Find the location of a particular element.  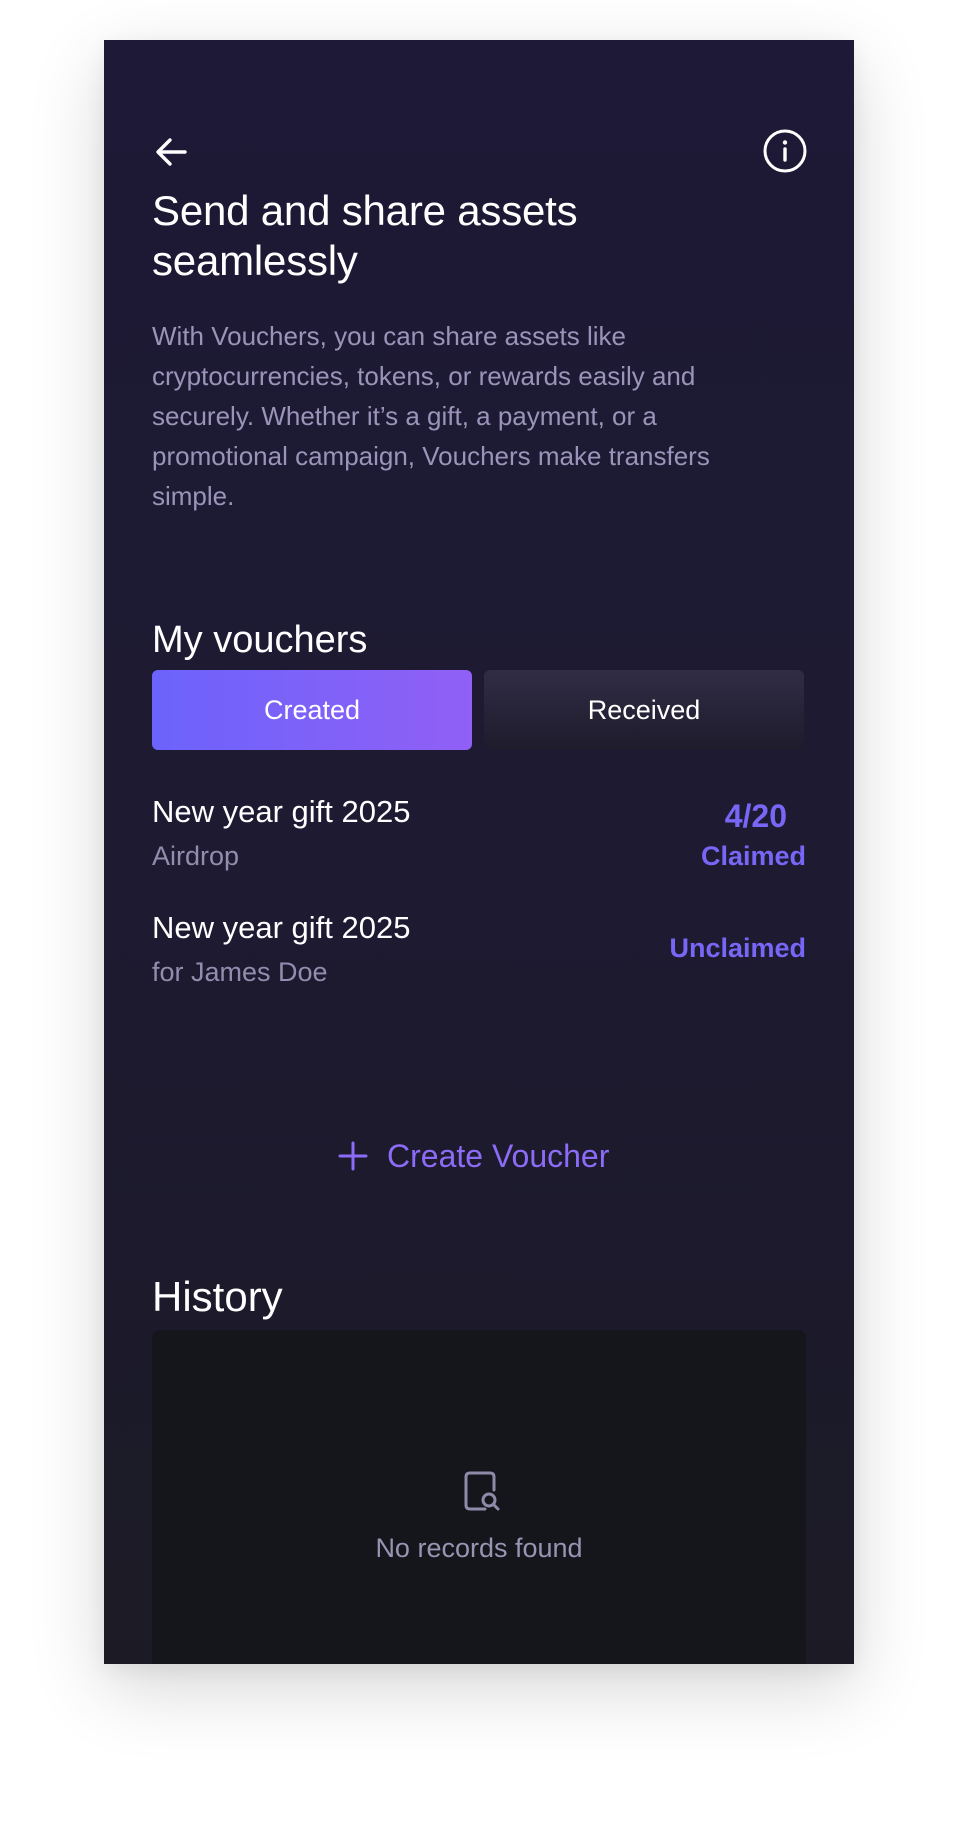

tab-created: Created is located at coordinates (312, 710).